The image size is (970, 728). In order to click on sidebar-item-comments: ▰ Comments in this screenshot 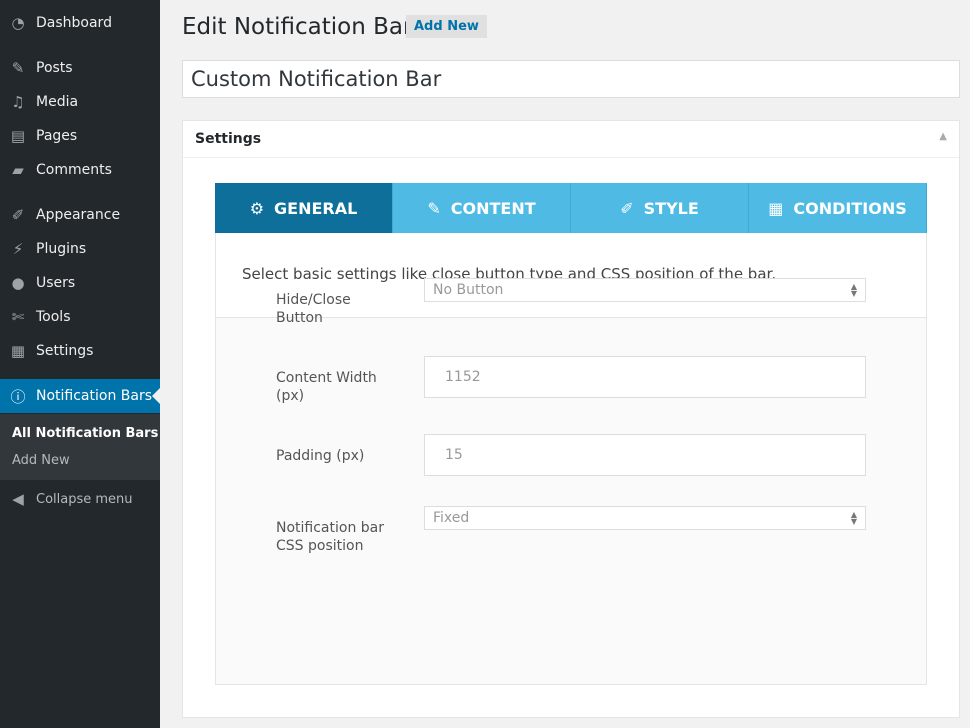, I will do `click(80, 170)`.